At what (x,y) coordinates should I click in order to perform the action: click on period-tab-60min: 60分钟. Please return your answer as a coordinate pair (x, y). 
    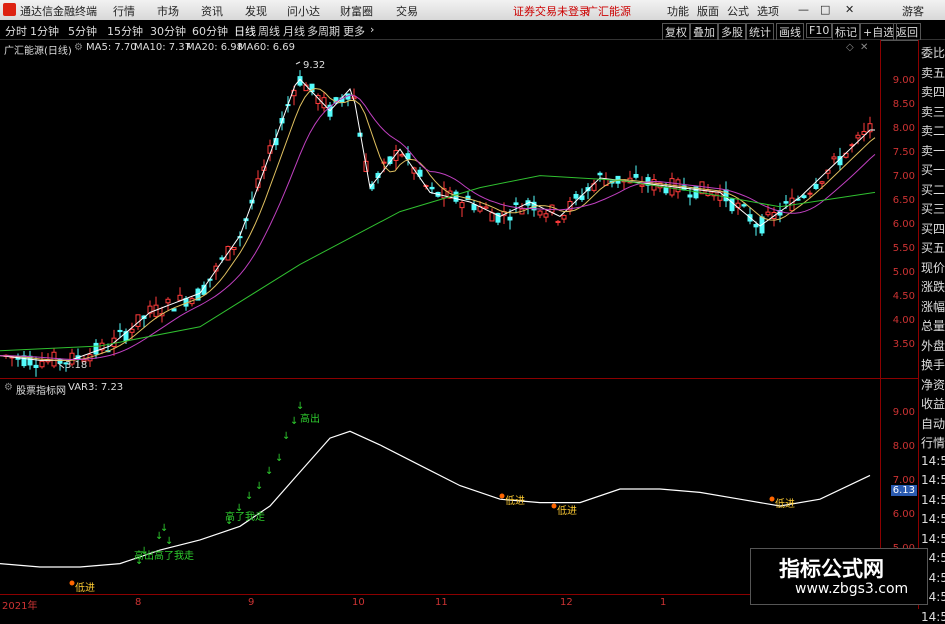
    Looking at the image, I should click on (210, 31).